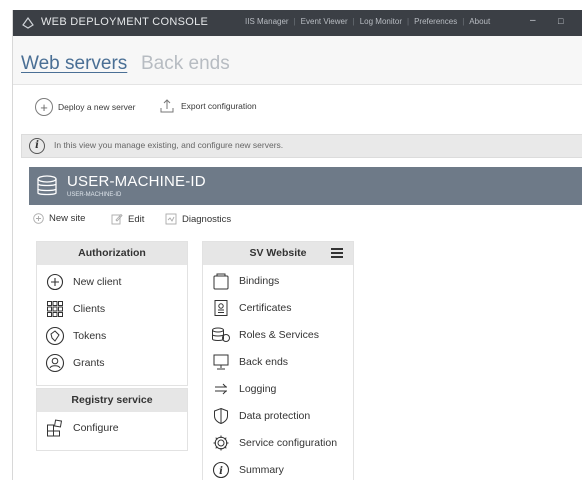 This screenshot has width=582, height=482. What do you see at coordinates (55, 309) in the screenshot?
I see `grid-icon` at bounding box center [55, 309].